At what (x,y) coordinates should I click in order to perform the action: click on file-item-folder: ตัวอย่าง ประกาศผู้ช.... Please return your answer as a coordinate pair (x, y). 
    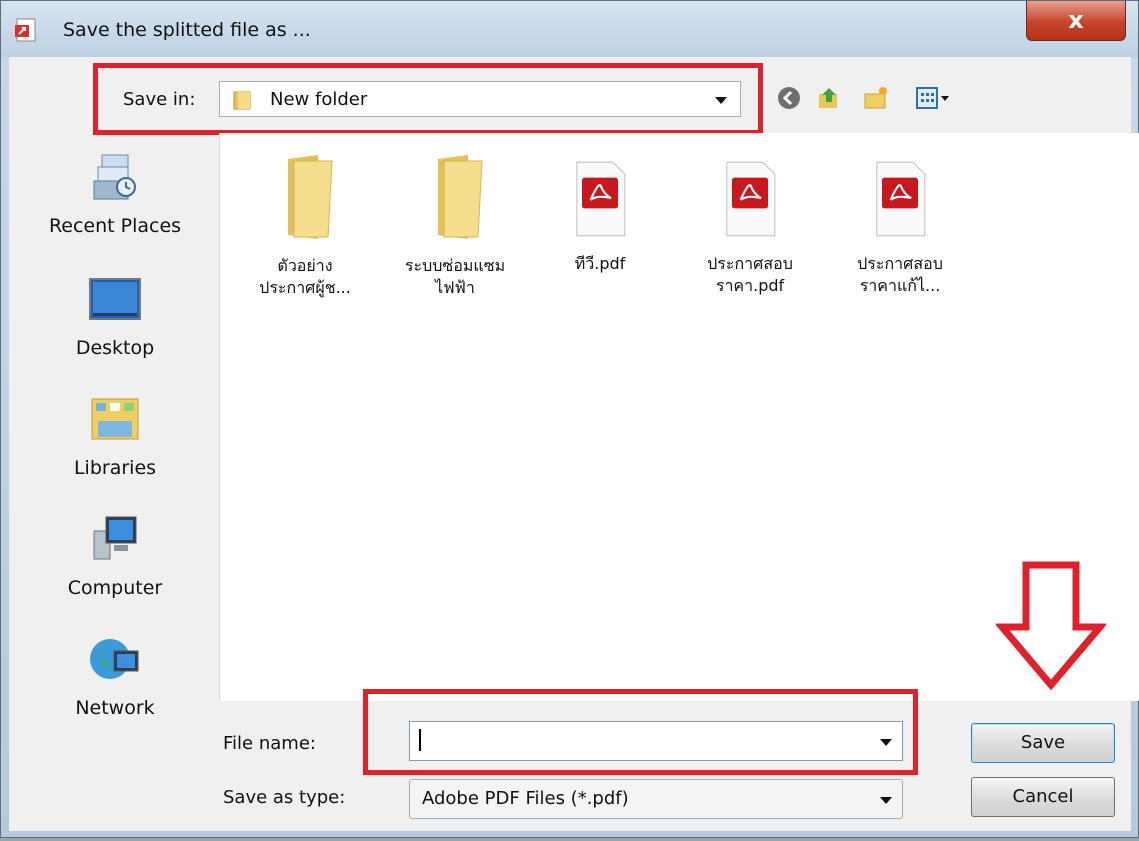
    Looking at the image, I should click on (305, 225).